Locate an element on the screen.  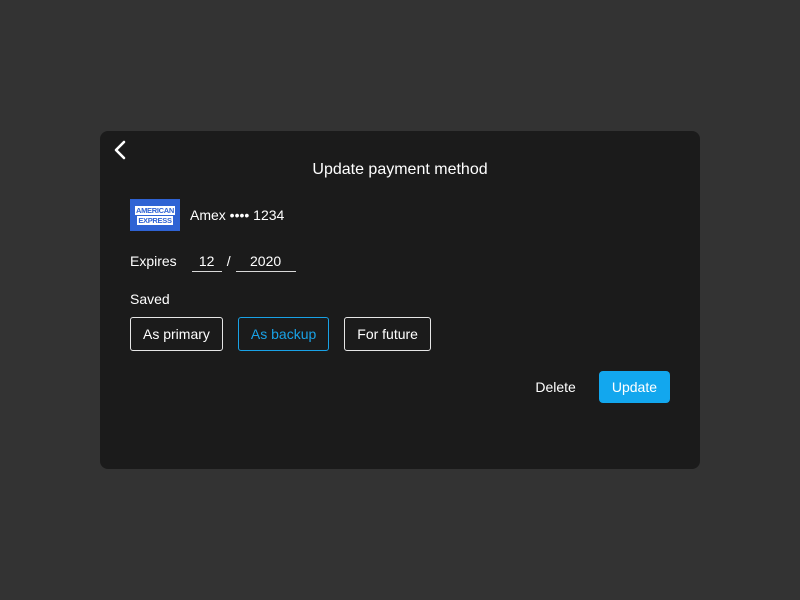
expiry-year-input is located at coordinates (265, 261).